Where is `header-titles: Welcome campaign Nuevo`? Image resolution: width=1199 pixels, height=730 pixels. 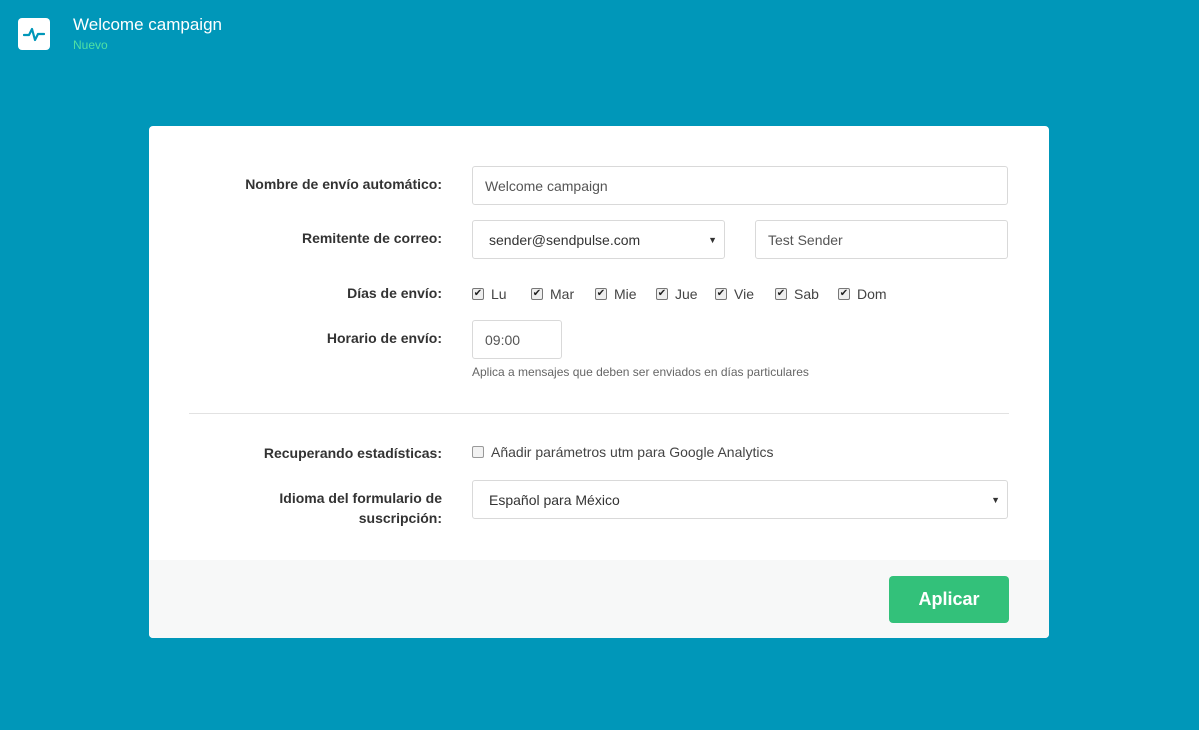 header-titles: Welcome campaign Nuevo is located at coordinates (147, 33).